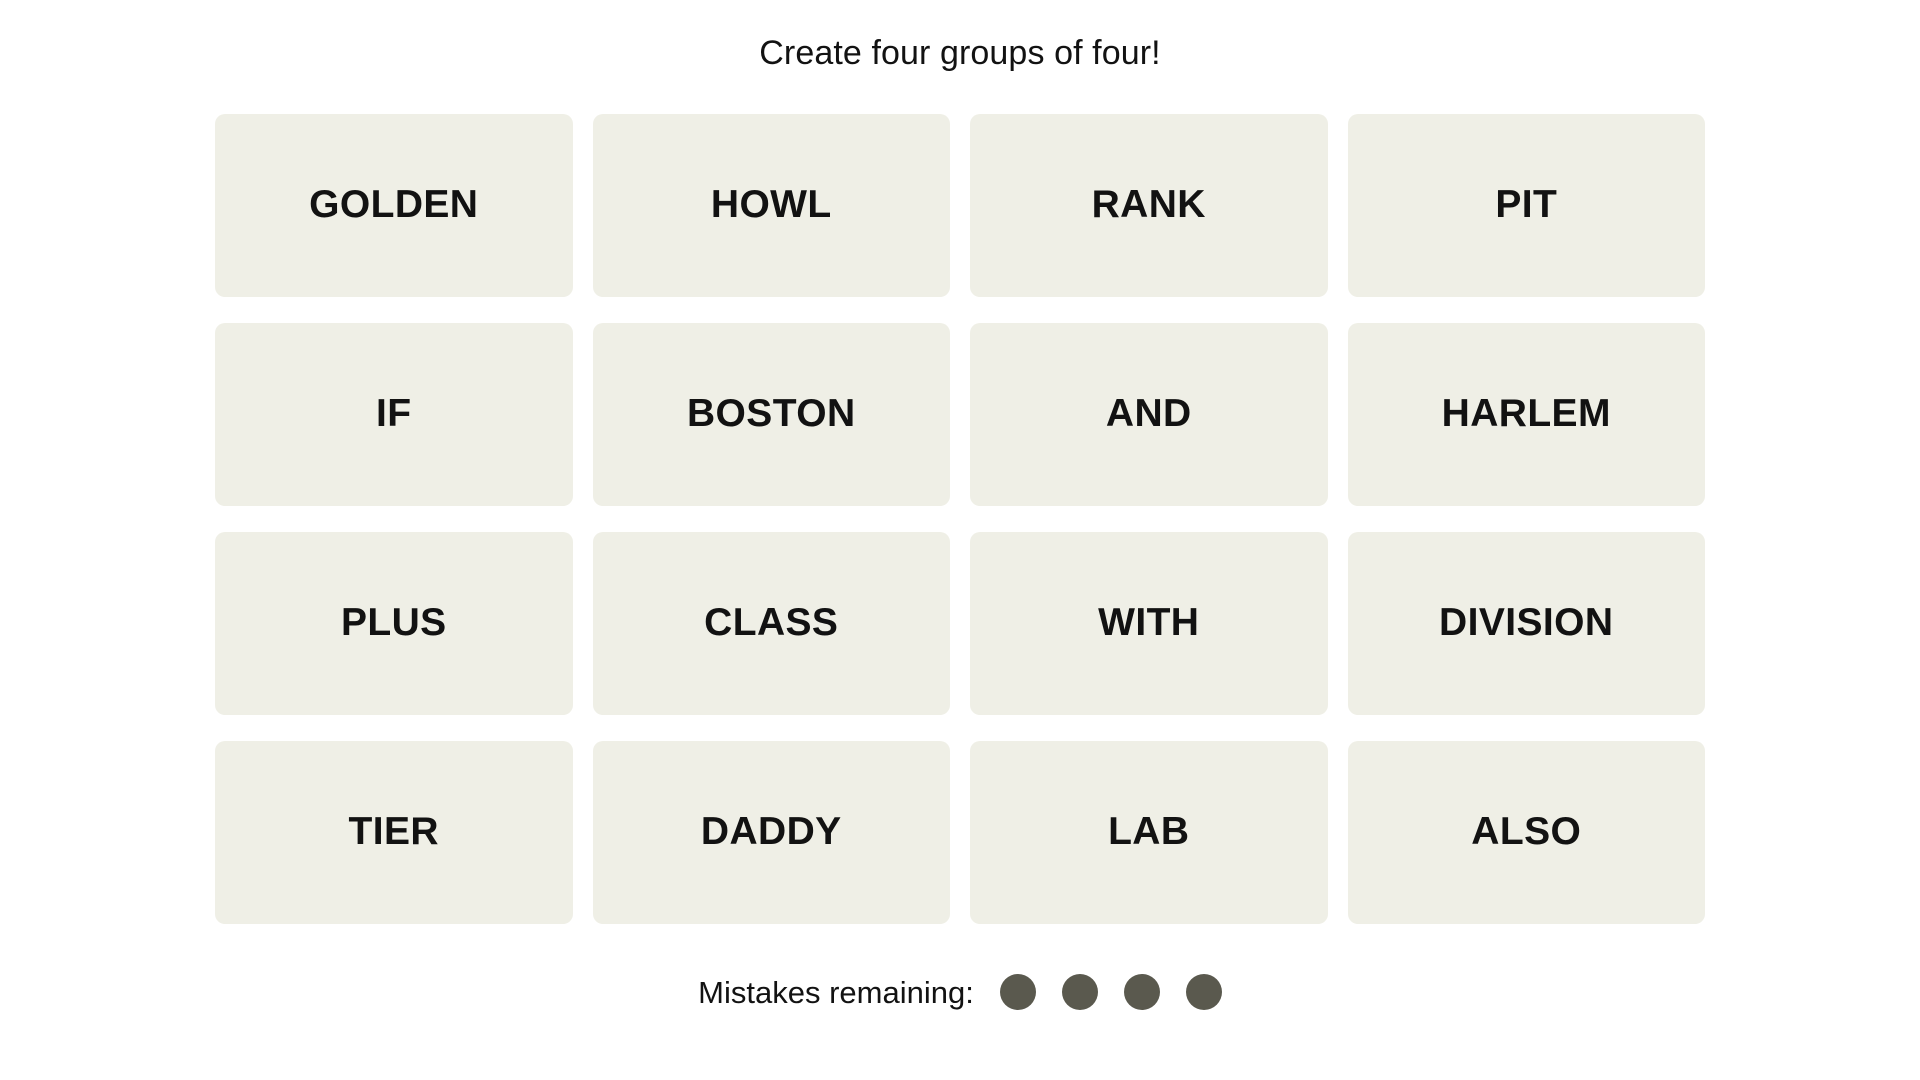 This screenshot has width=1920, height=1080. I want to click on word-tile-if: IF, so click(394, 414).